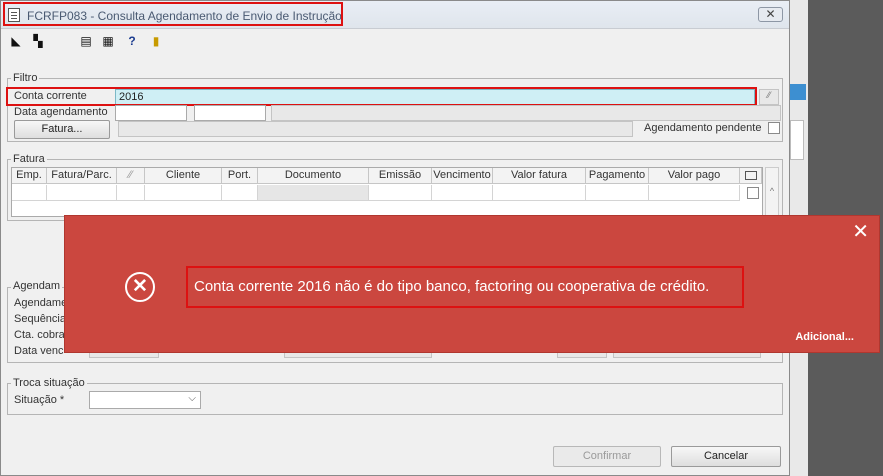 Image resolution: width=883 pixels, height=476 pixels. What do you see at coordinates (797, 140) in the screenshot?
I see `background-field` at bounding box center [797, 140].